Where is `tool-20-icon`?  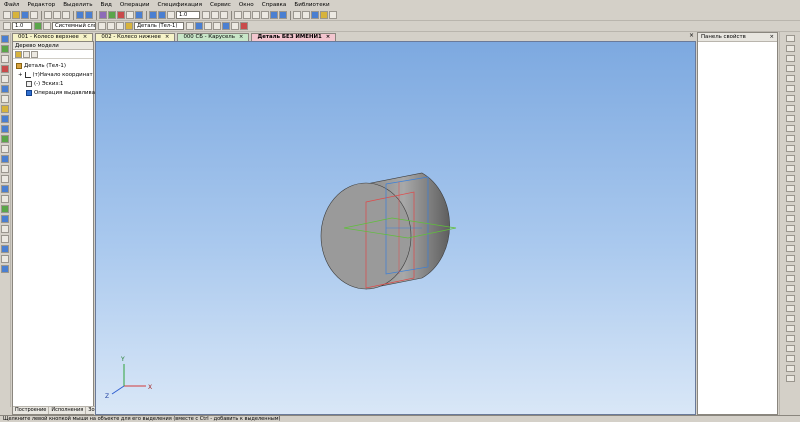
tool-20-icon is located at coordinates (790, 228).